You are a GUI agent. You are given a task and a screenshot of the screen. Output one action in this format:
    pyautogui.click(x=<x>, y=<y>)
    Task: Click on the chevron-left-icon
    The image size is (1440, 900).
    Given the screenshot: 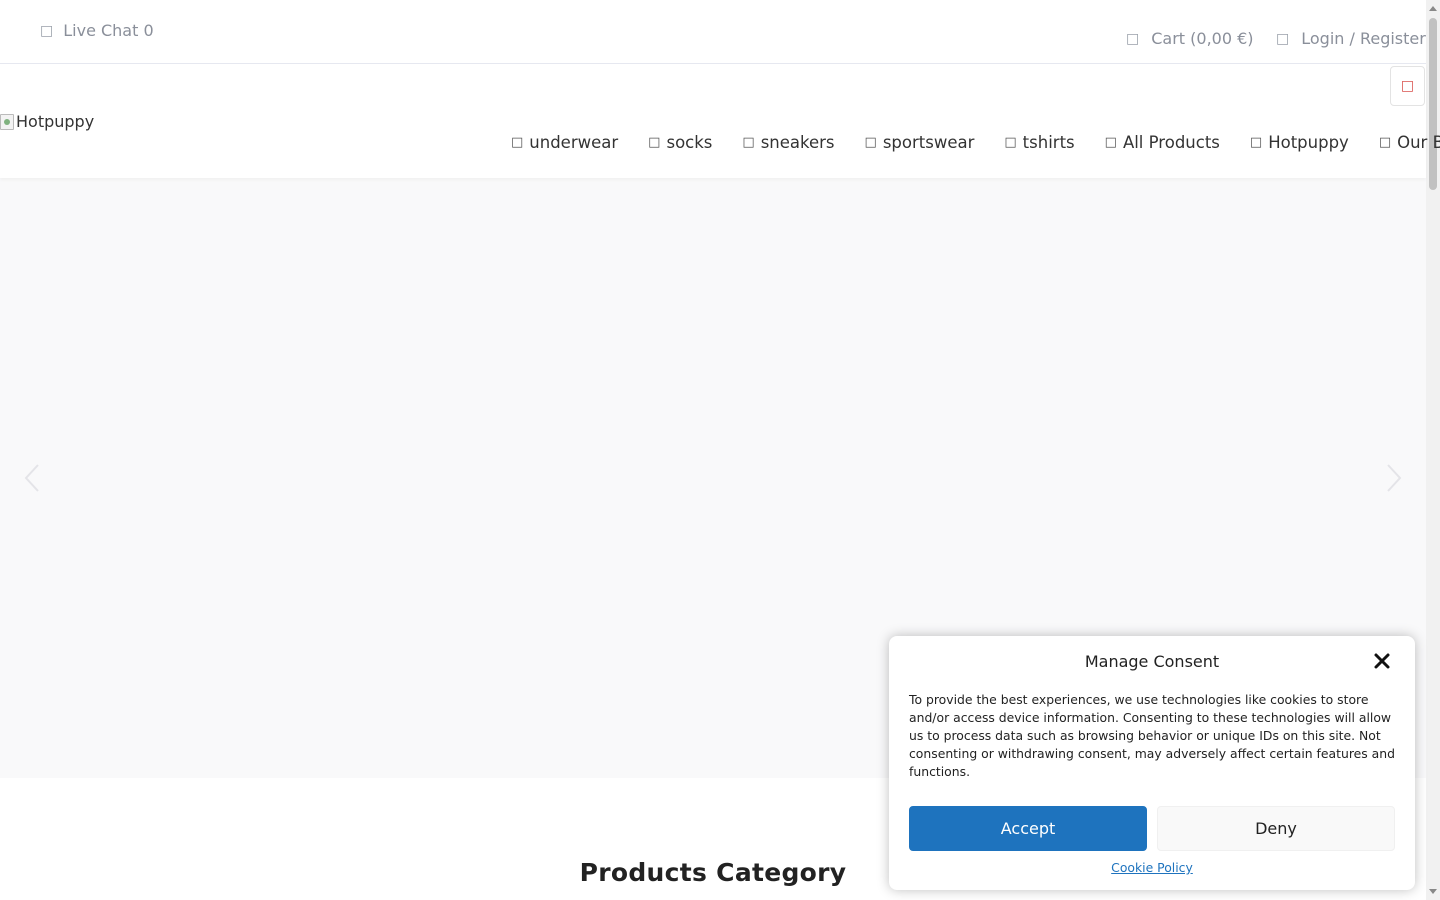 What is the action you would take?
    pyautogui.click(x=31, y=478)
    